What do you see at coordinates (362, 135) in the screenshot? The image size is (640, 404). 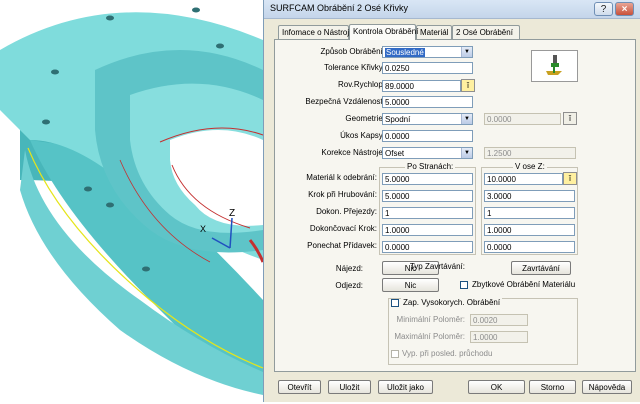 I see `ukos-label: Úkos Kapsy:` at bounding box center [362, 135].